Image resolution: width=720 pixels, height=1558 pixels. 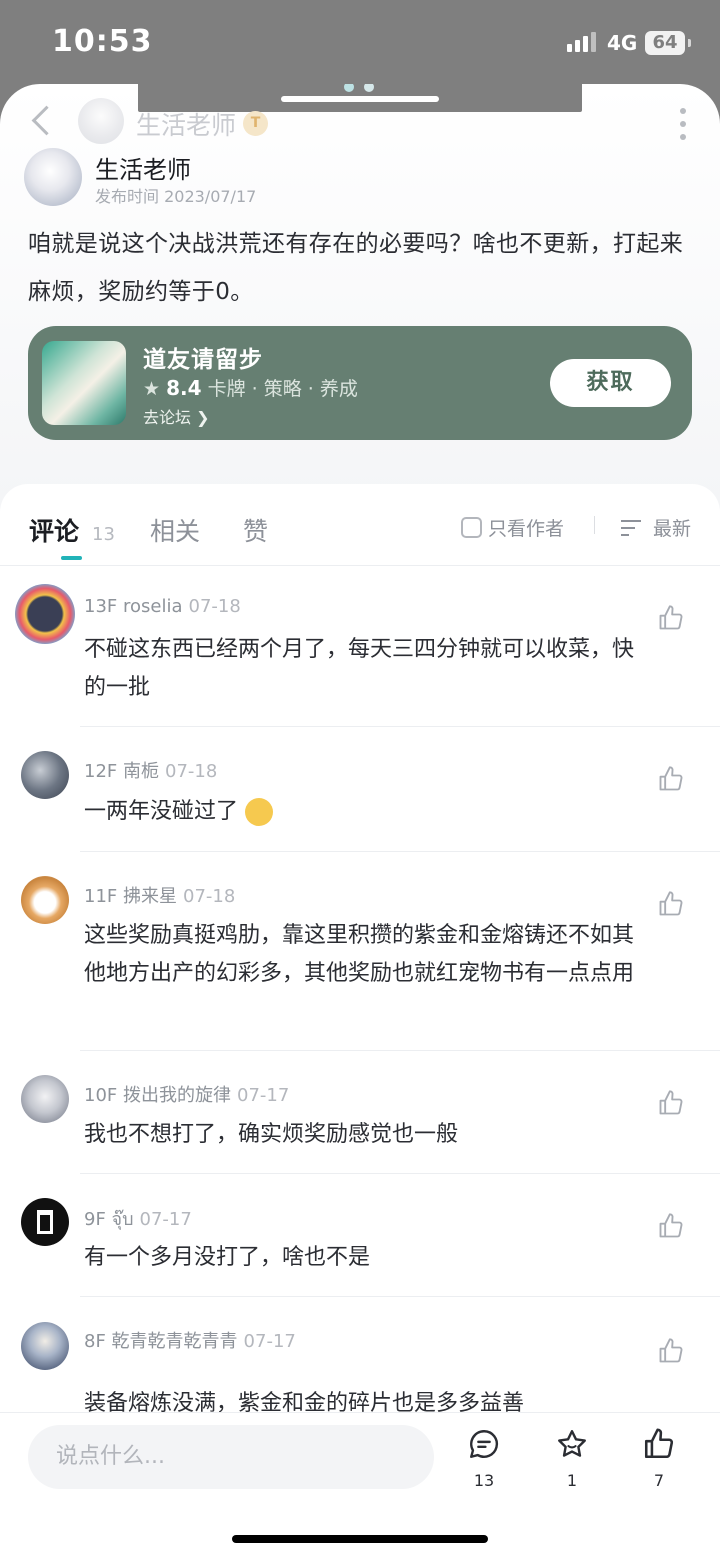 I want to click on tab-likes: 赞, so click(x=255, y=530).